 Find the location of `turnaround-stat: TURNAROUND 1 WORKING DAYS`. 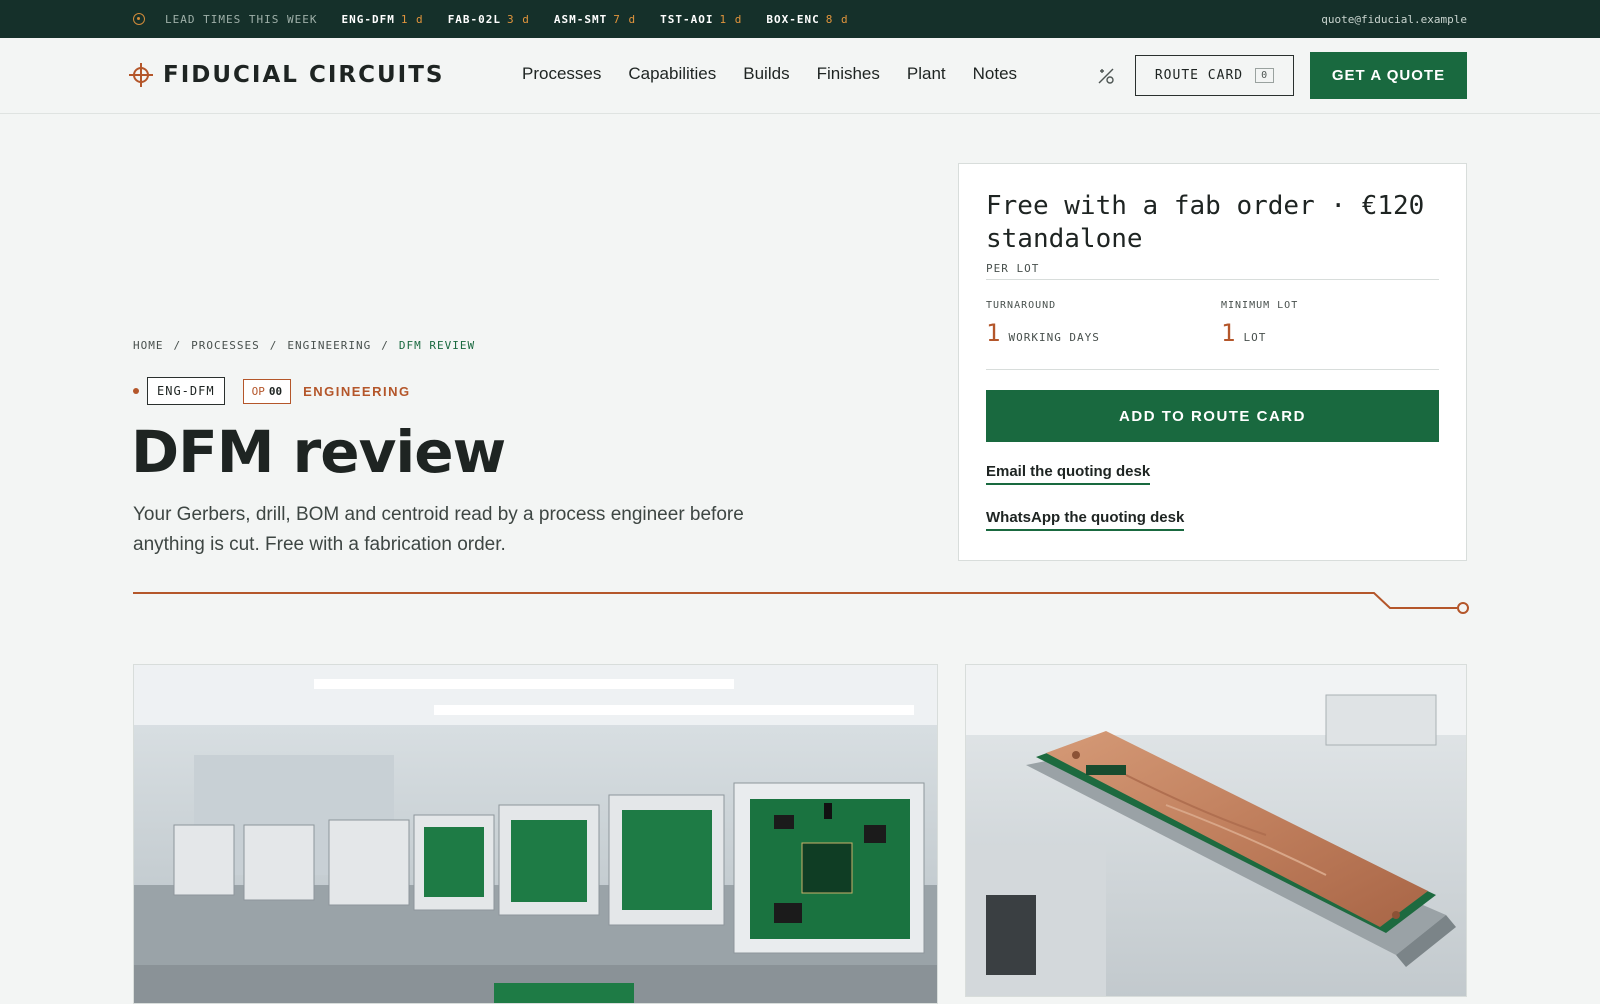

turnaround-stat: TURNAROUND 1 WORKING DAYS is located at coordinates (1043, 323).